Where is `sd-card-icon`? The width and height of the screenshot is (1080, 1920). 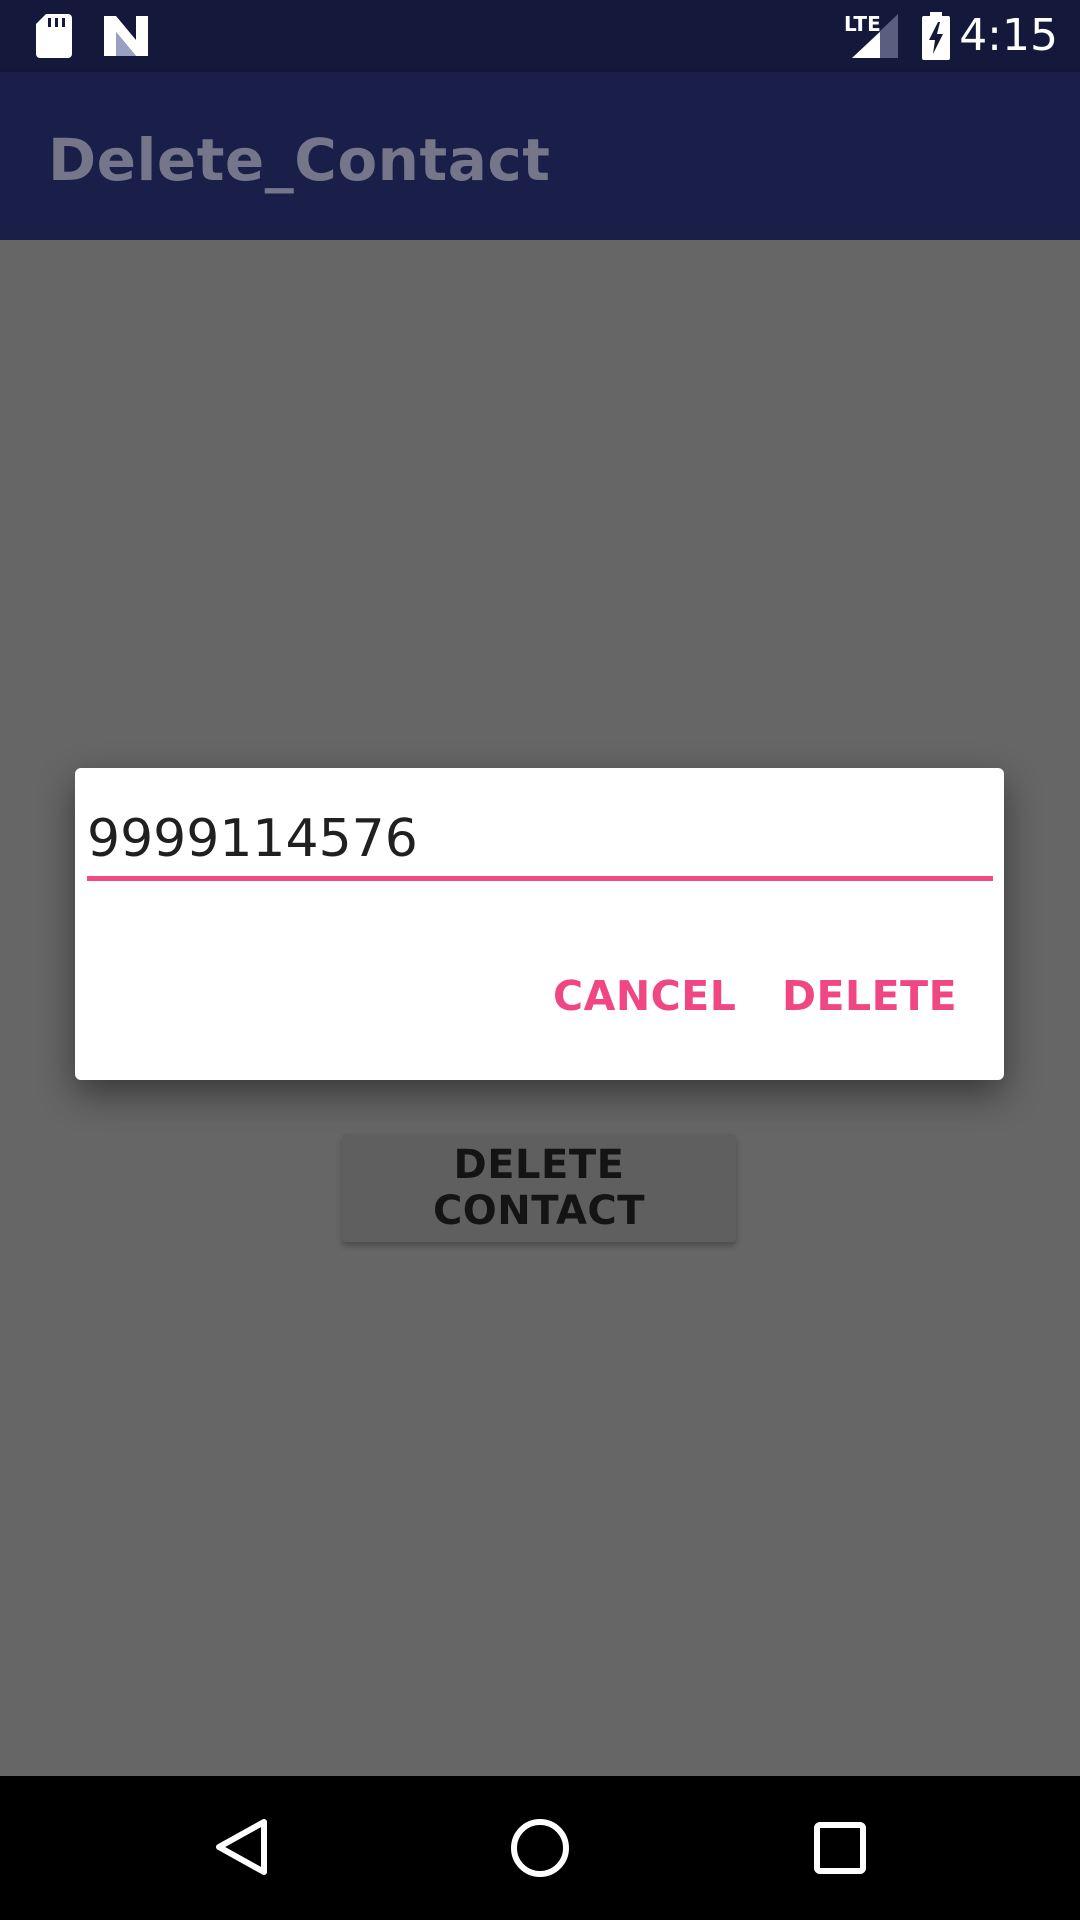 sd-card-icon is located at coordinates (54, 36).